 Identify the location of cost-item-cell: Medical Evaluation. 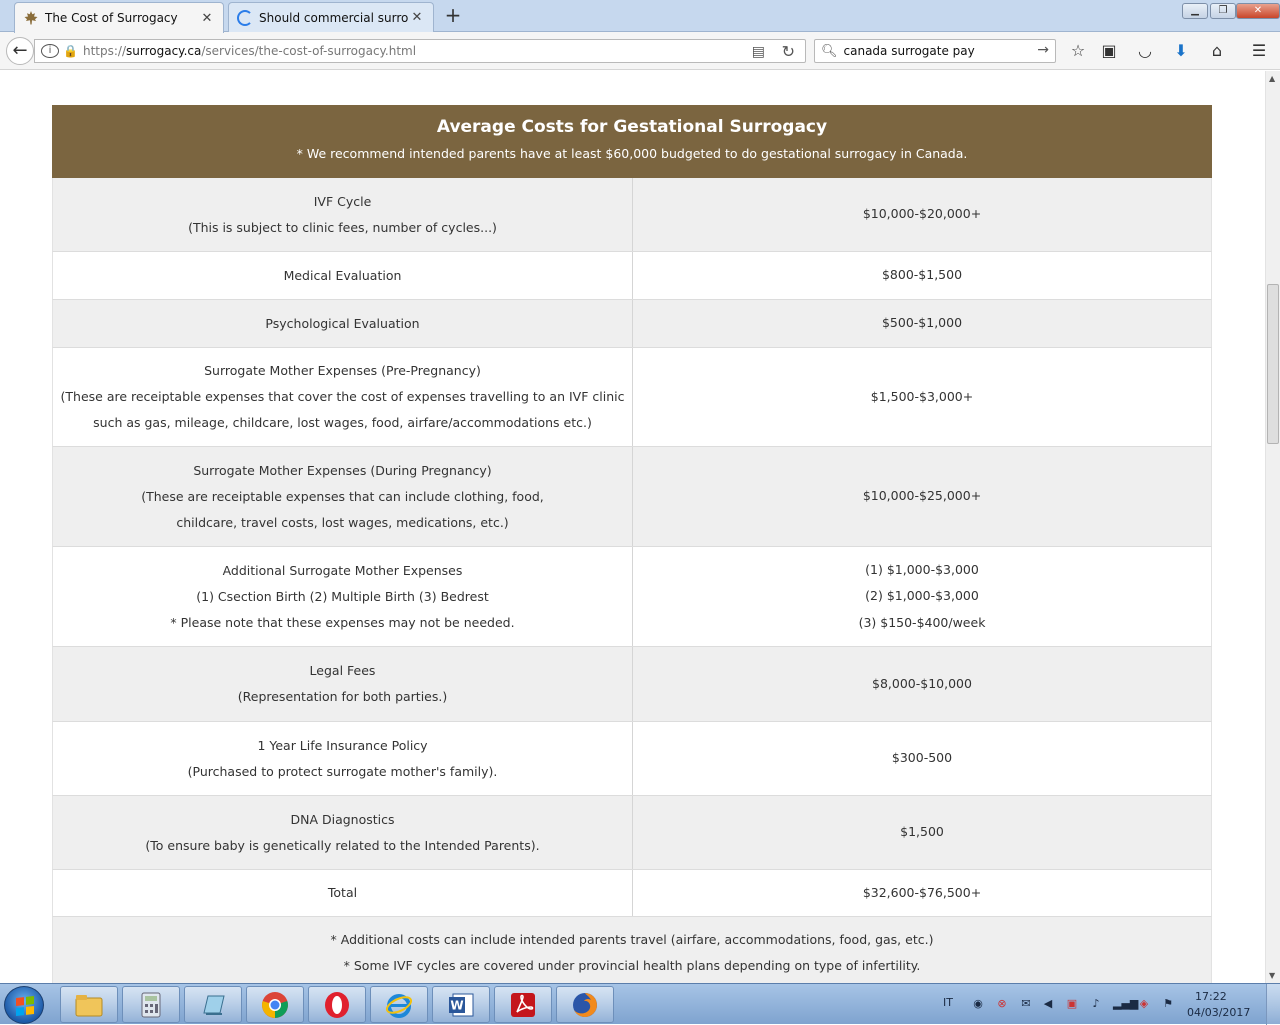
(343, 275).